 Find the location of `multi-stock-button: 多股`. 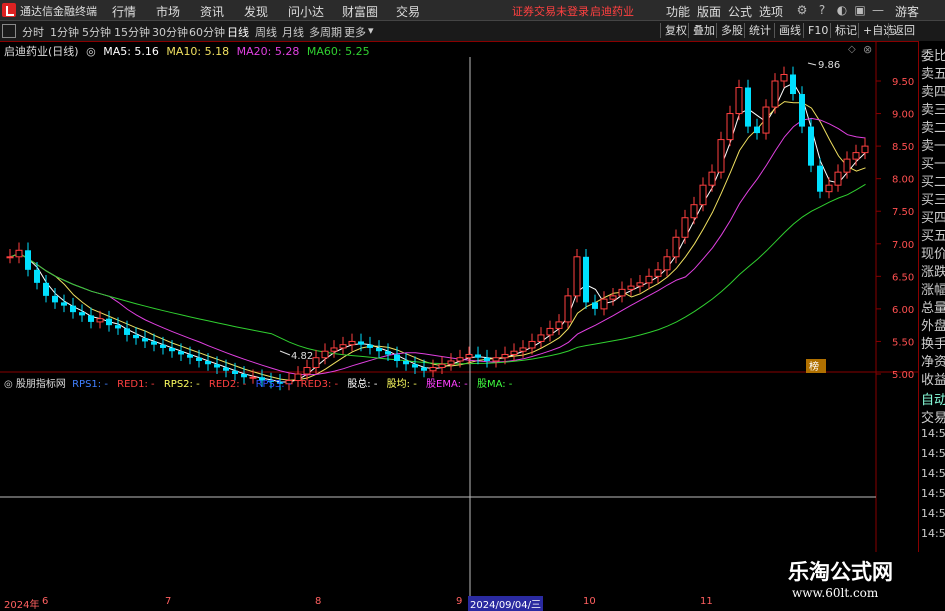

multi-stock-button: 多股 is located at coordinates (731, 30).